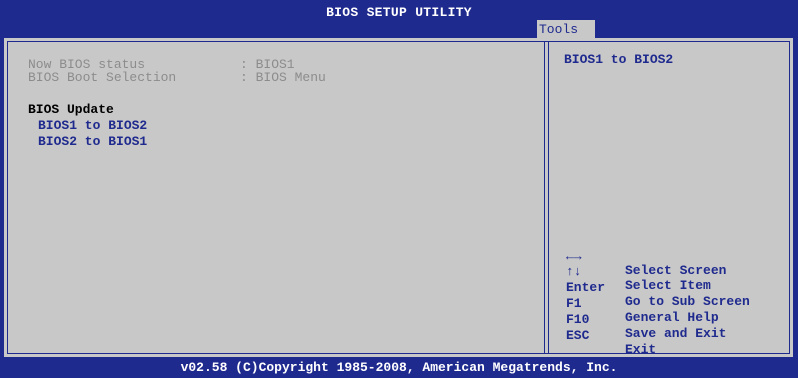 This screenshot has width=798, height=378. I want to click on boot-selection-value: : BIOS Menu, so click(283, 77).